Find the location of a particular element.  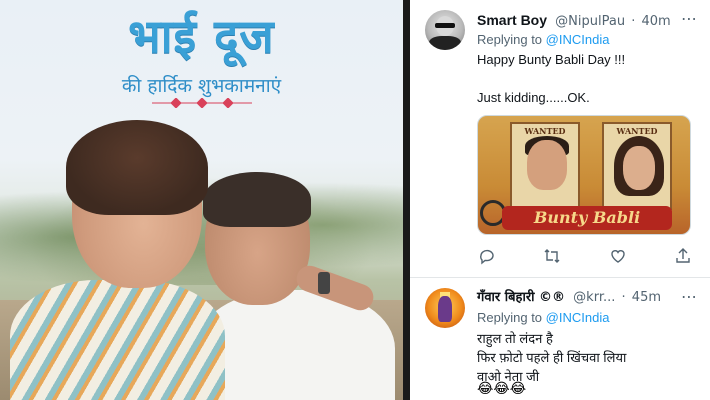

woman-body is located at coordinates (117, 340).